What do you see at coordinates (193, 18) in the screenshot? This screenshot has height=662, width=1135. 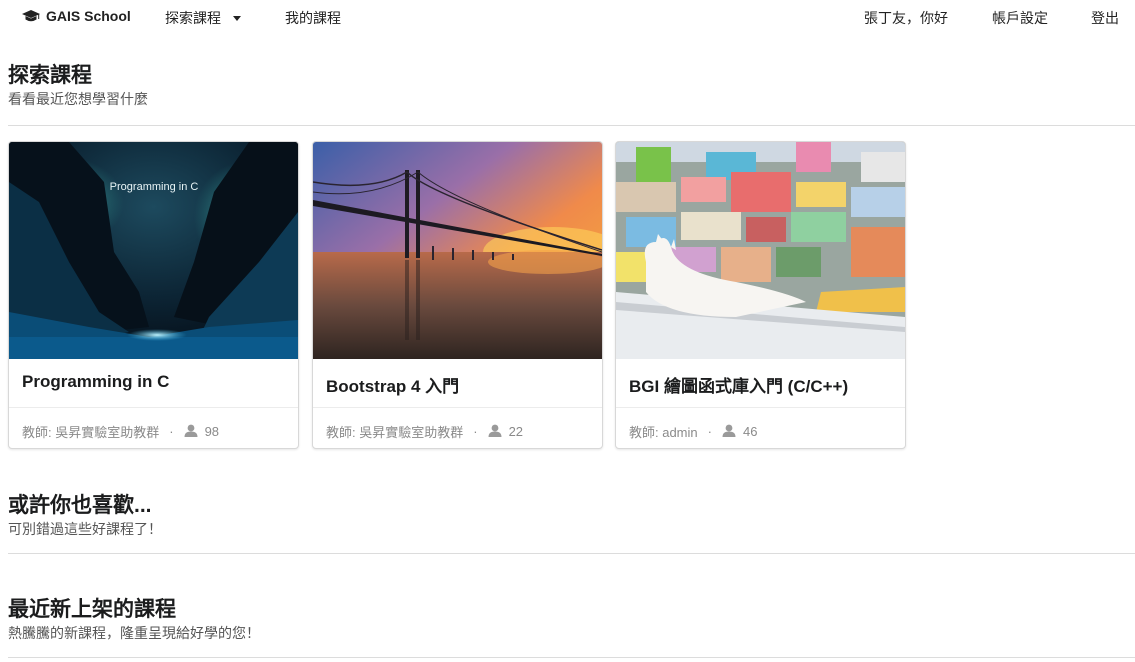 I see `explore-courses-label: 探索課程` at bounding box center [193, 18].